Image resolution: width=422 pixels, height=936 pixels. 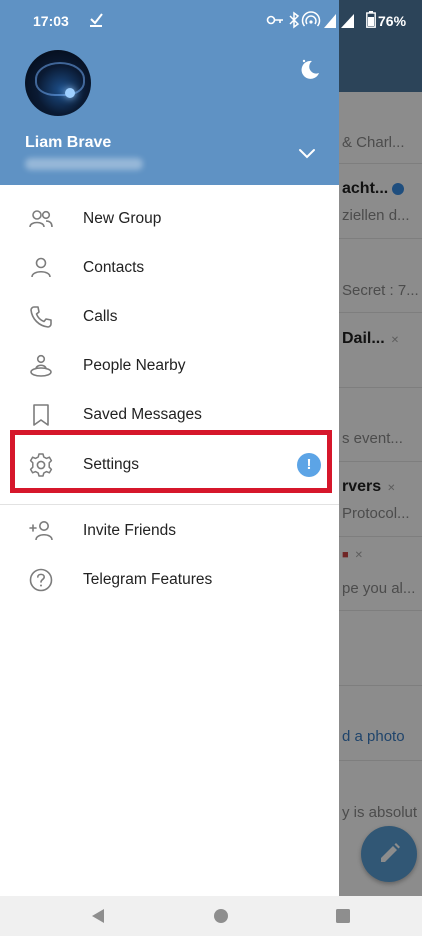 I want to click on user-phone-blurred, so click(x=84, y=164).